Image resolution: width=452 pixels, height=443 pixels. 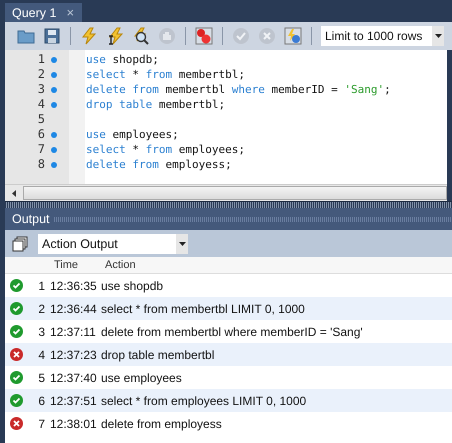 I want to click on autocommit-icon, so click(x=293, y=36).